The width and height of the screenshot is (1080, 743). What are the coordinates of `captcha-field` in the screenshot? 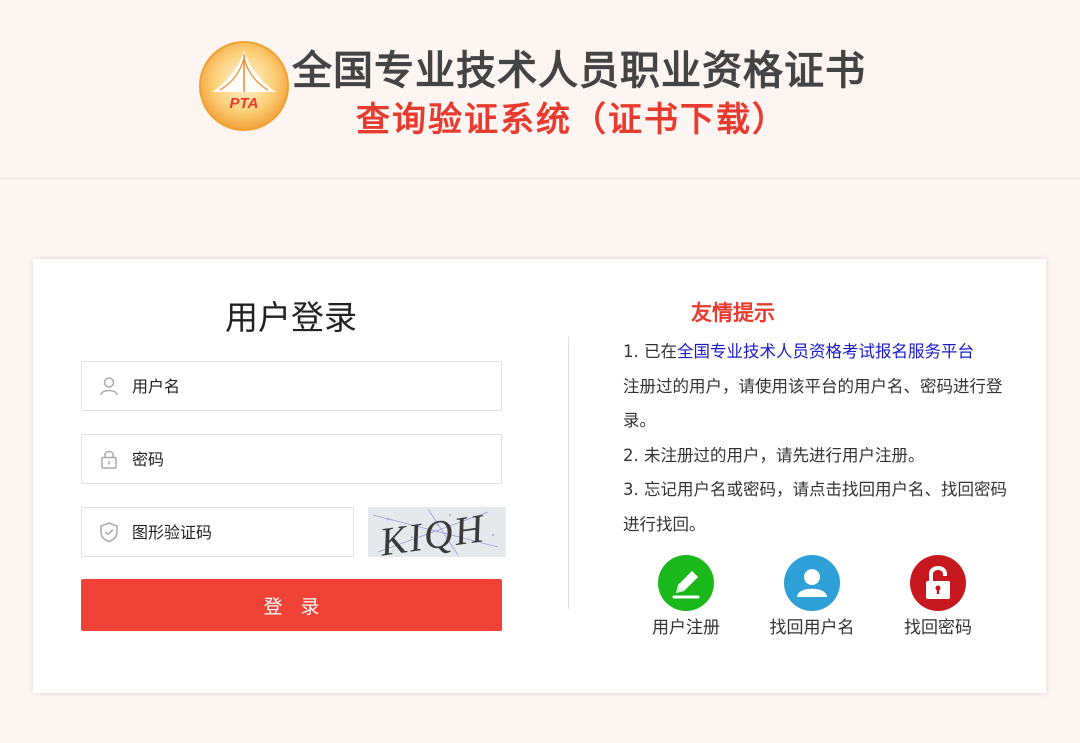 It's located at (217, 532).